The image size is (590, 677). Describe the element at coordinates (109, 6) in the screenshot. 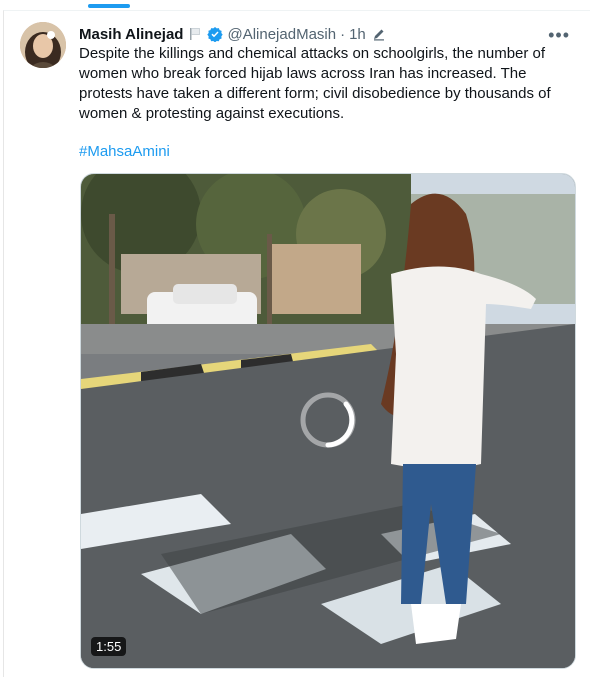

I see `top-tab-indicator` at that location.